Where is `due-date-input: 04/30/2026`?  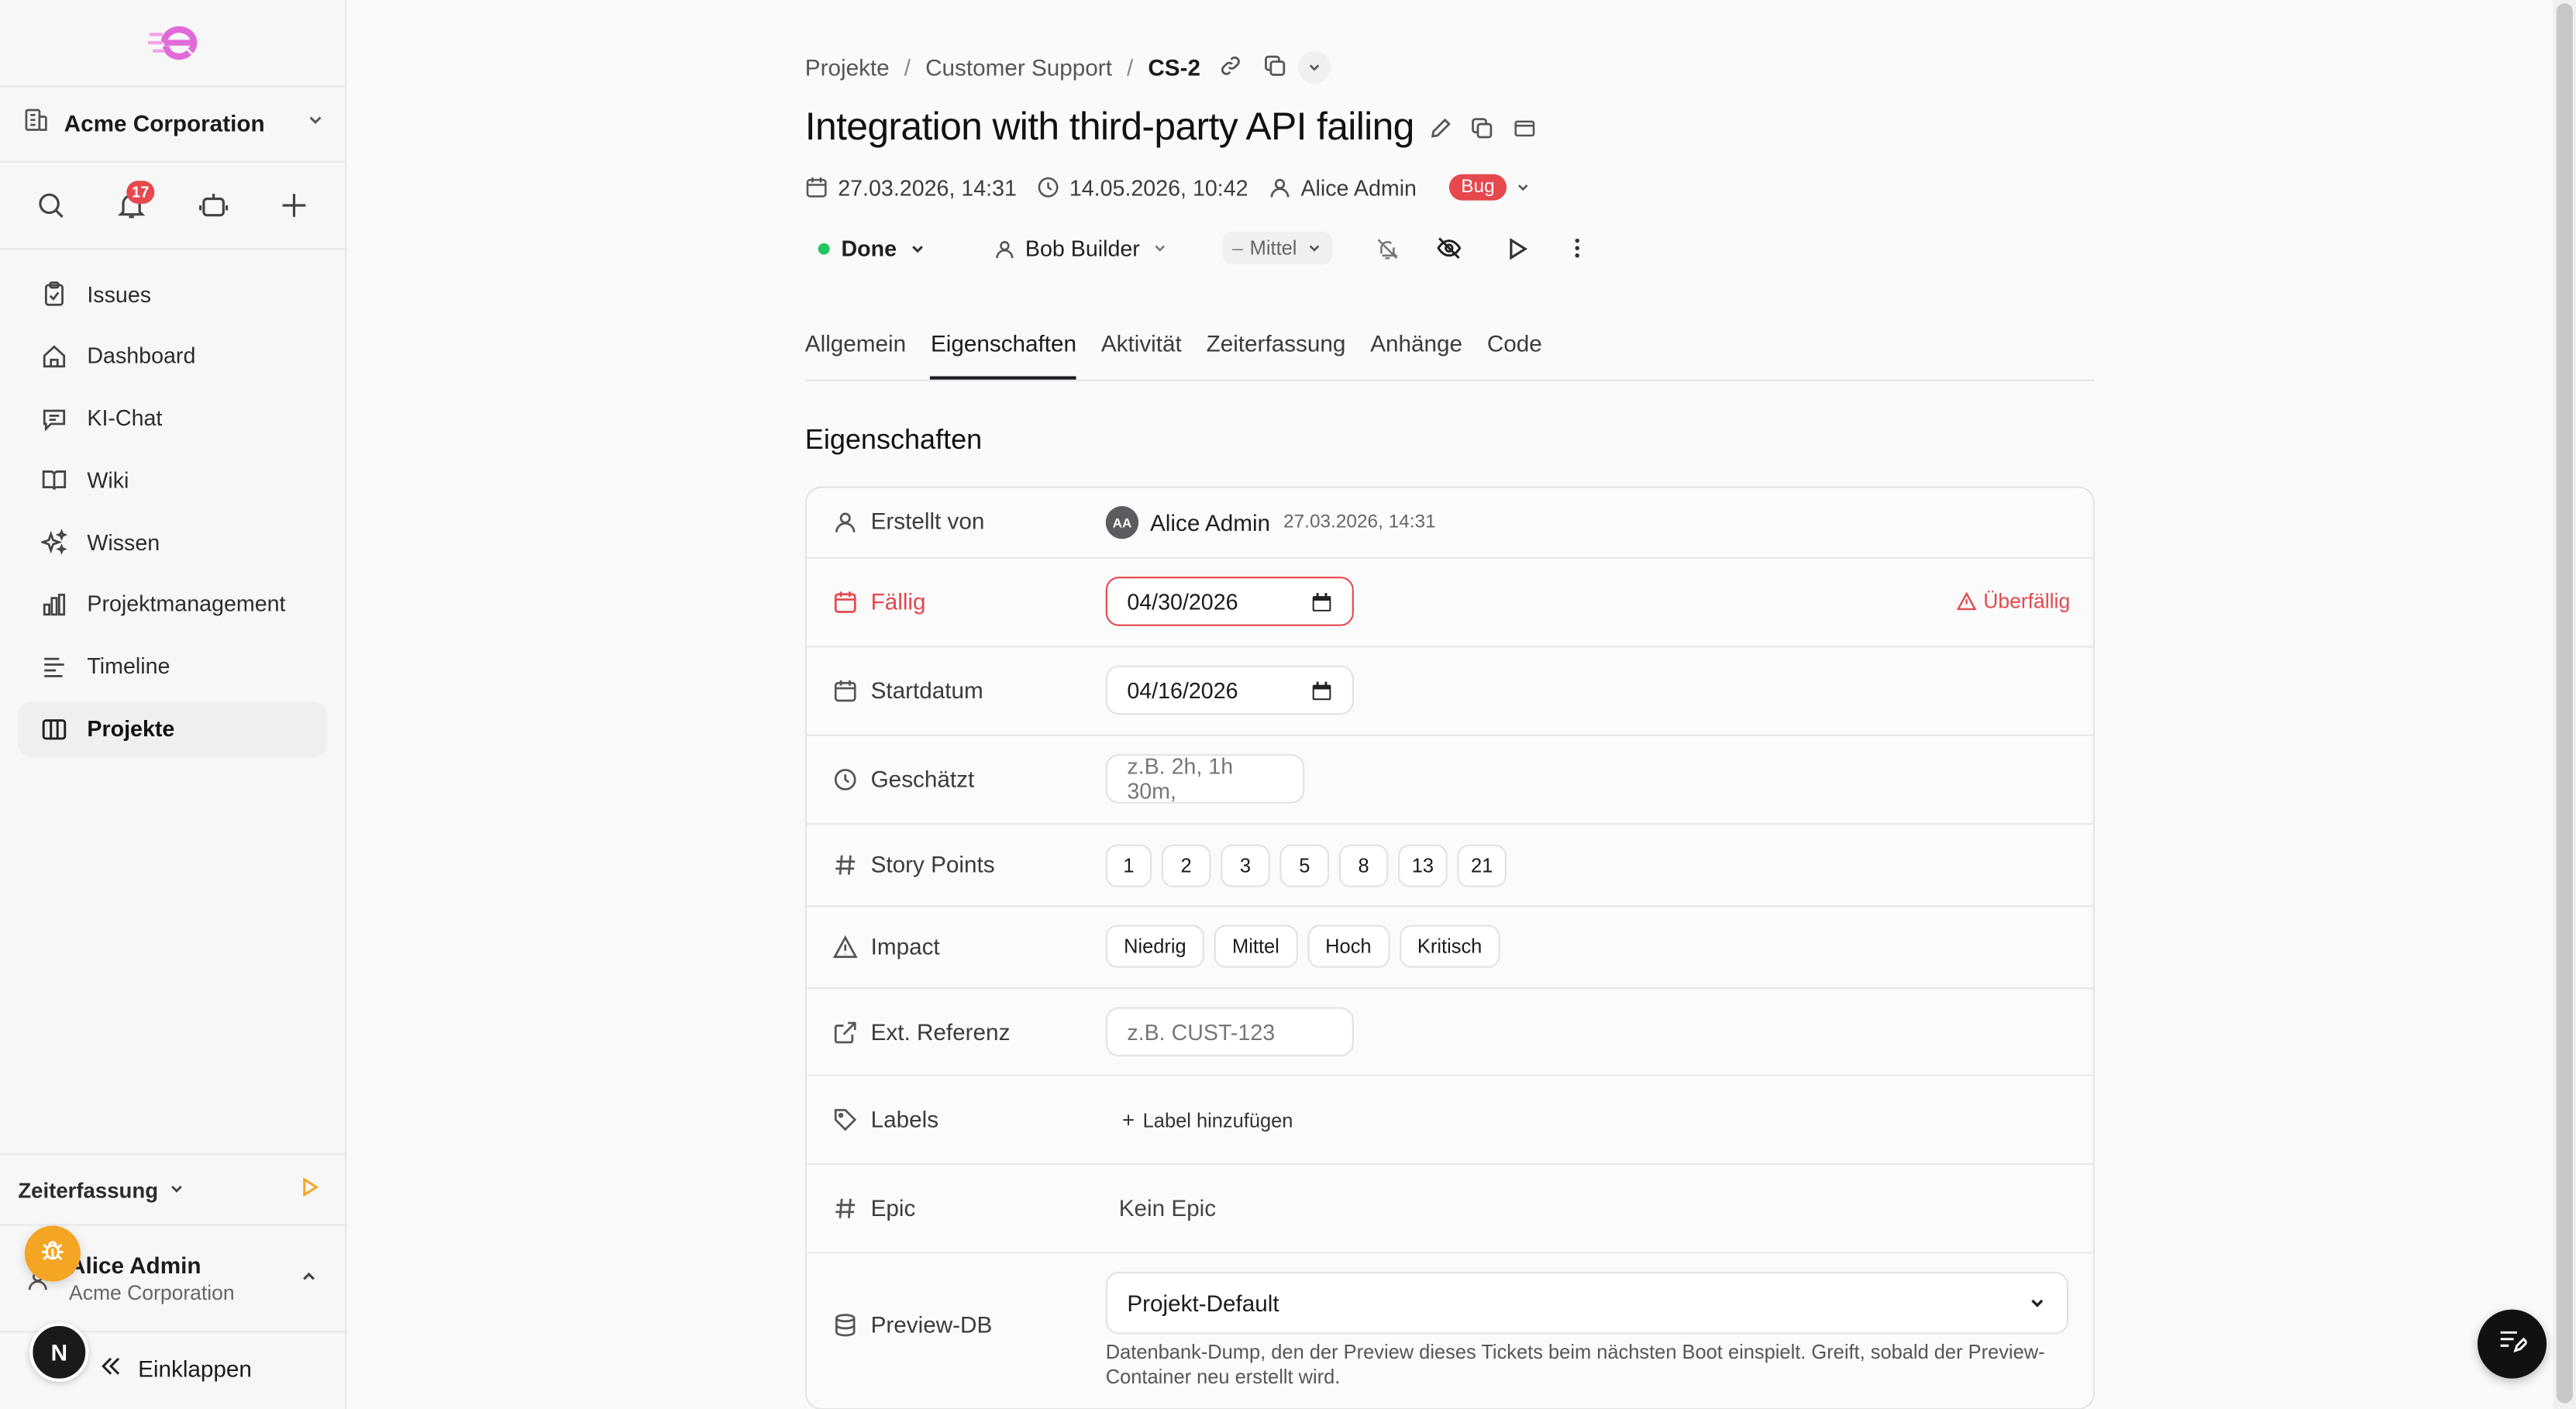
due-date-input: 04/30/2026 is located at coordinates (1229, 601).